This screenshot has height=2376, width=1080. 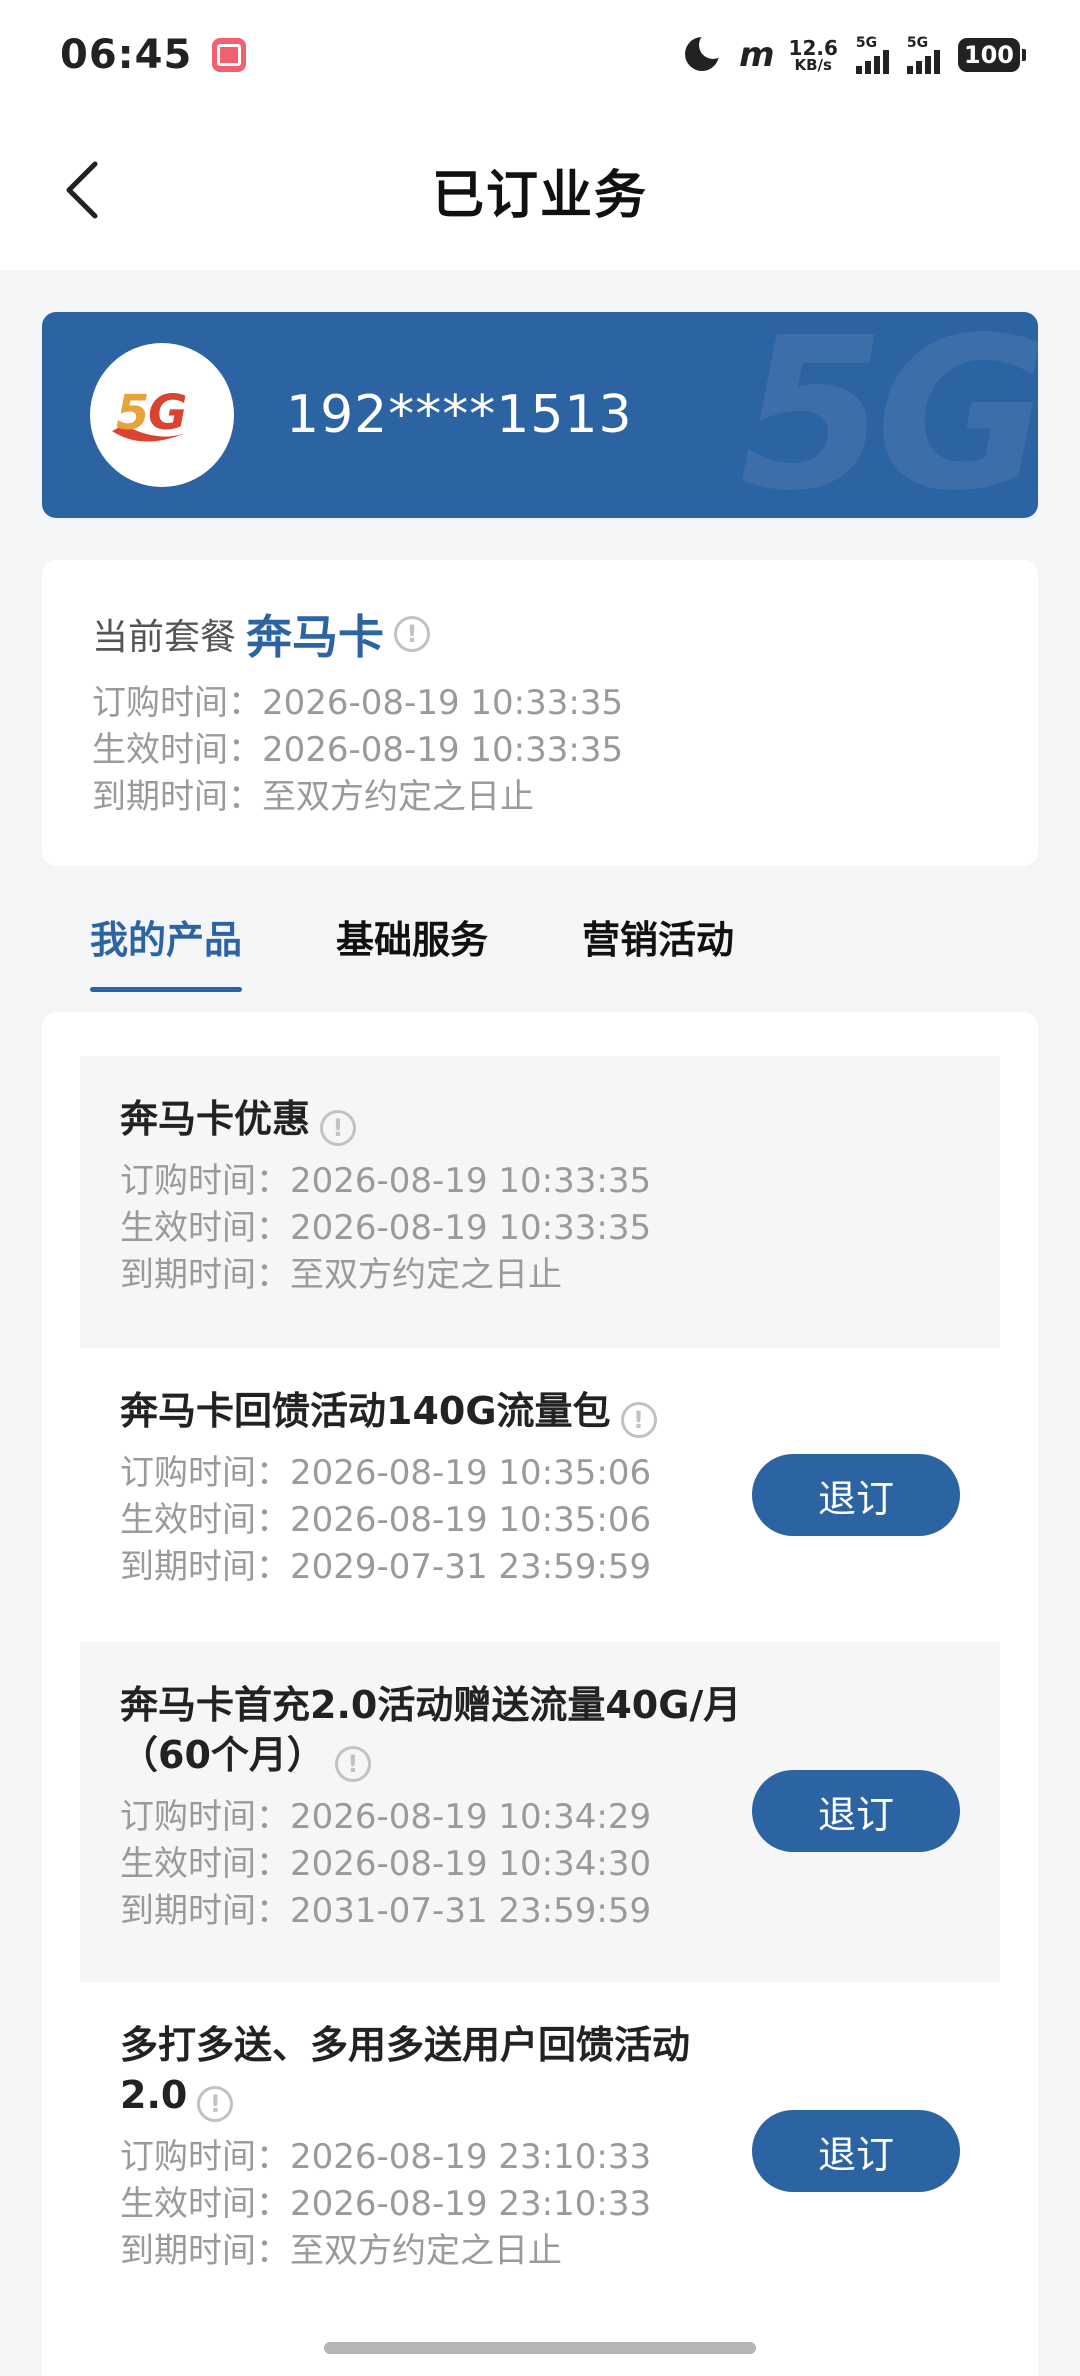 I want to click on product-title-text: 奔马卡首充2.0活动赠送流量40G/月（60个月）, so click(x=431, y=1730).